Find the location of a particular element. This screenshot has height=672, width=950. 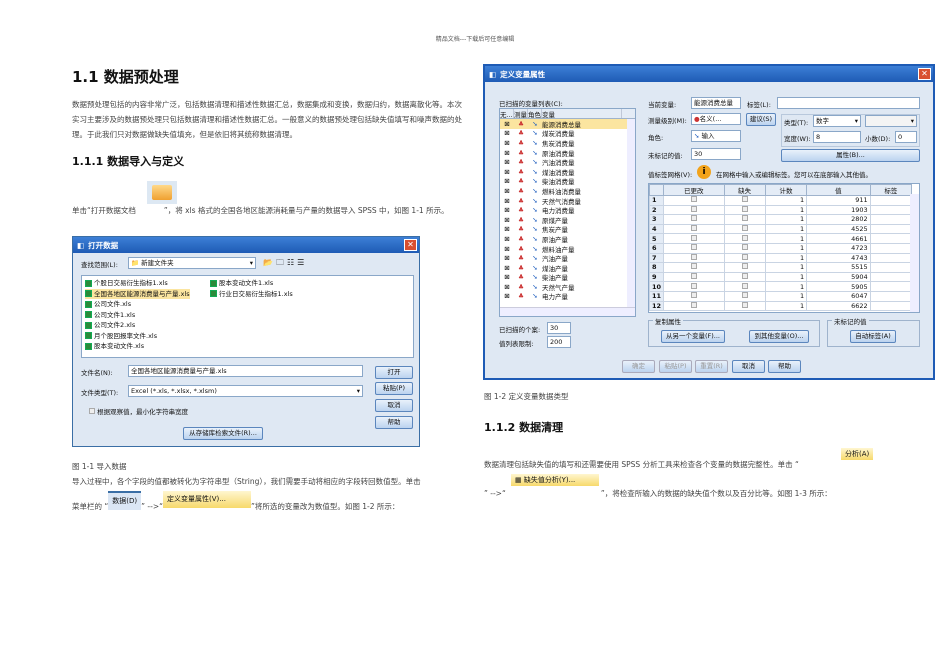

variable-row: ⊠ ♣ ➘ 原煤产量 is located at coordinates (567, 220).